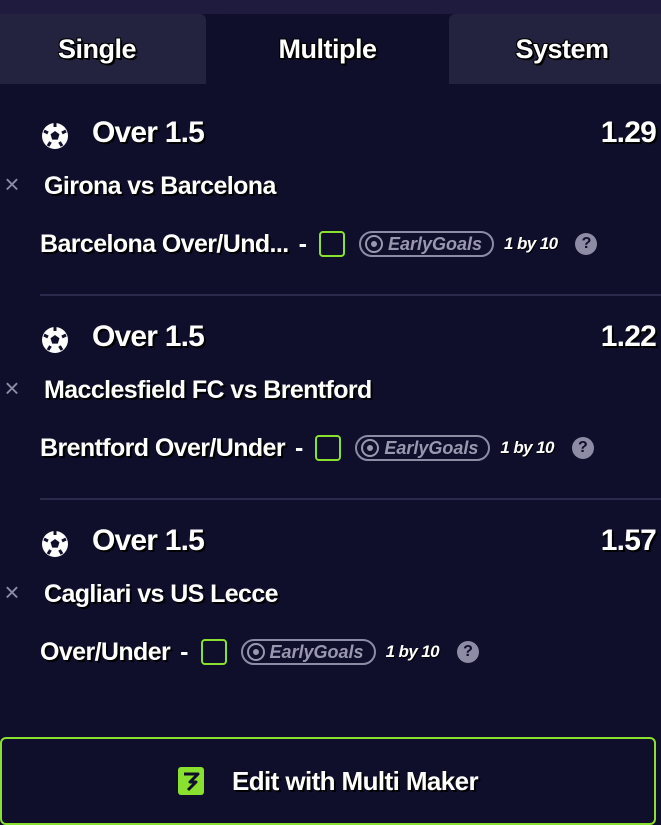 The image size is (661, 825). I want to click on odds-value: 1.29, so click(628, 132).